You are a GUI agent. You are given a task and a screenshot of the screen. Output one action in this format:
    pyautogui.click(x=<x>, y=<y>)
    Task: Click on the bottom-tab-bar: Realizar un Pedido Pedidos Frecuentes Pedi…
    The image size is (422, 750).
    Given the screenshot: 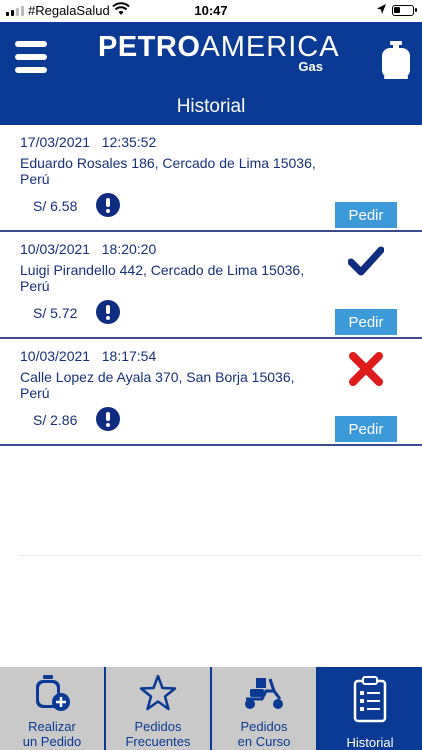 What is the action you would take?
    pyautogui.click(x=211, y=708)
    